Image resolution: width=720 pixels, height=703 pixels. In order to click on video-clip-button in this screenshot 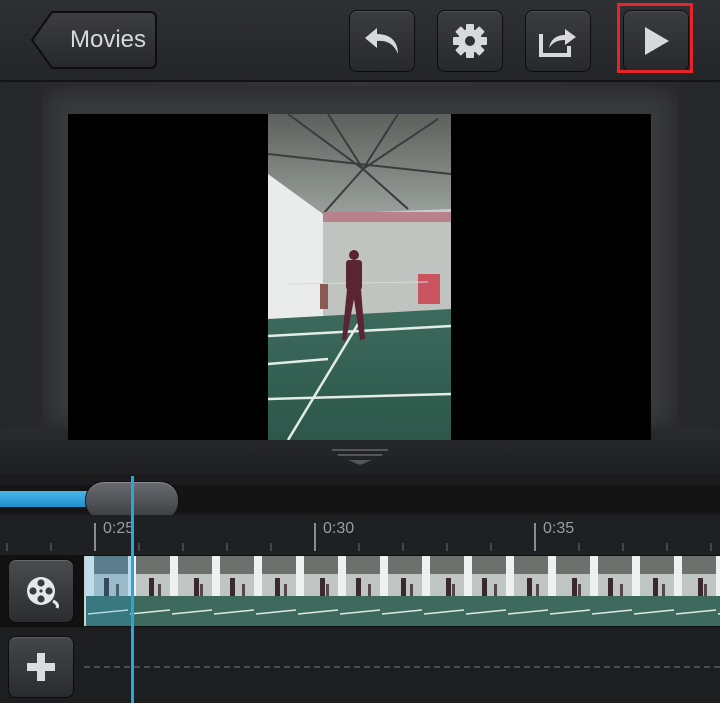, I will do `click(41, 591)`.